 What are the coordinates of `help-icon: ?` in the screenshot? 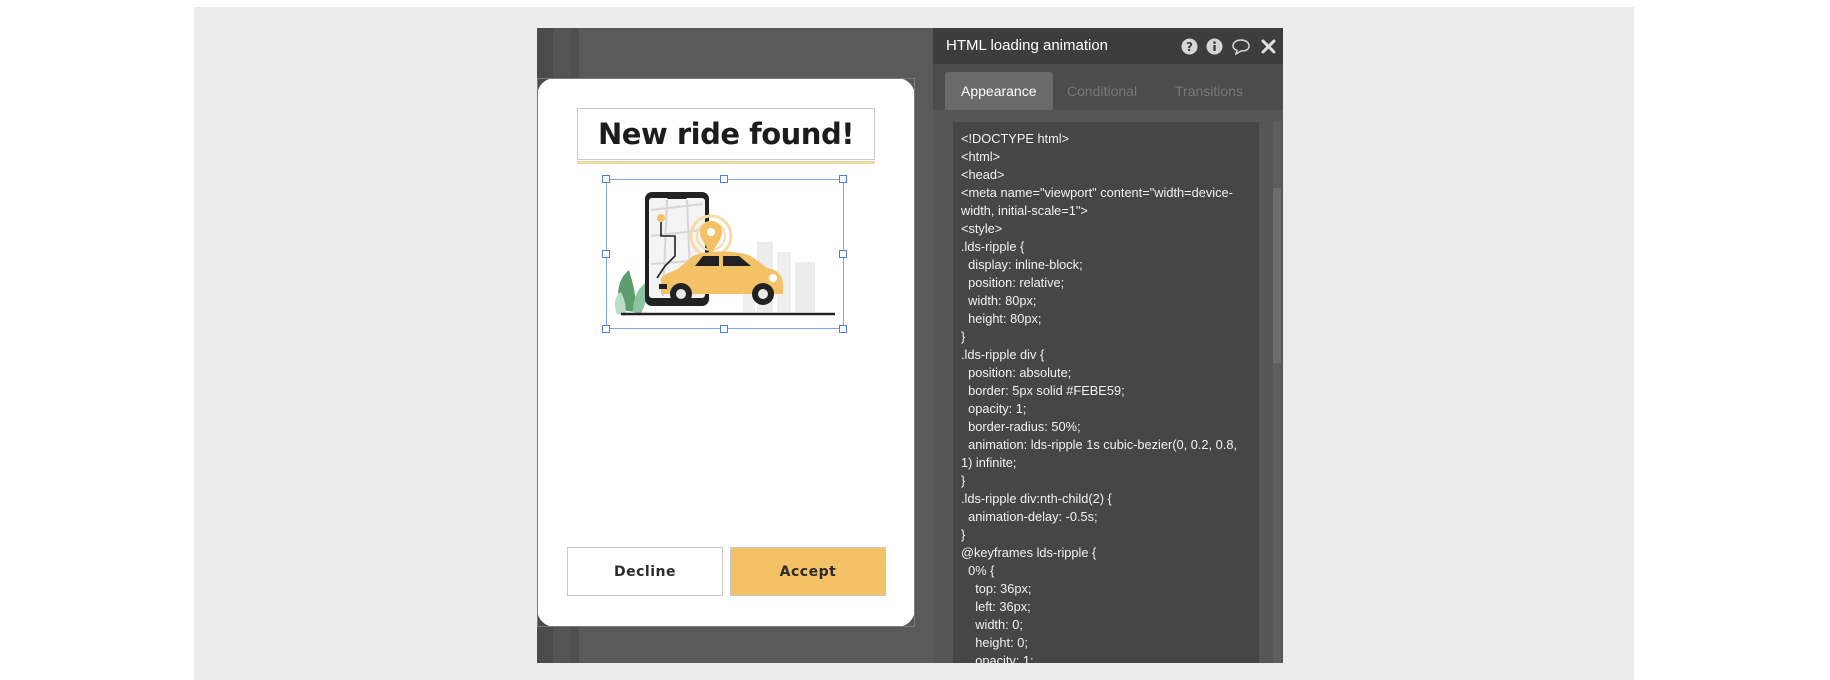 It's located at (1189, 46).